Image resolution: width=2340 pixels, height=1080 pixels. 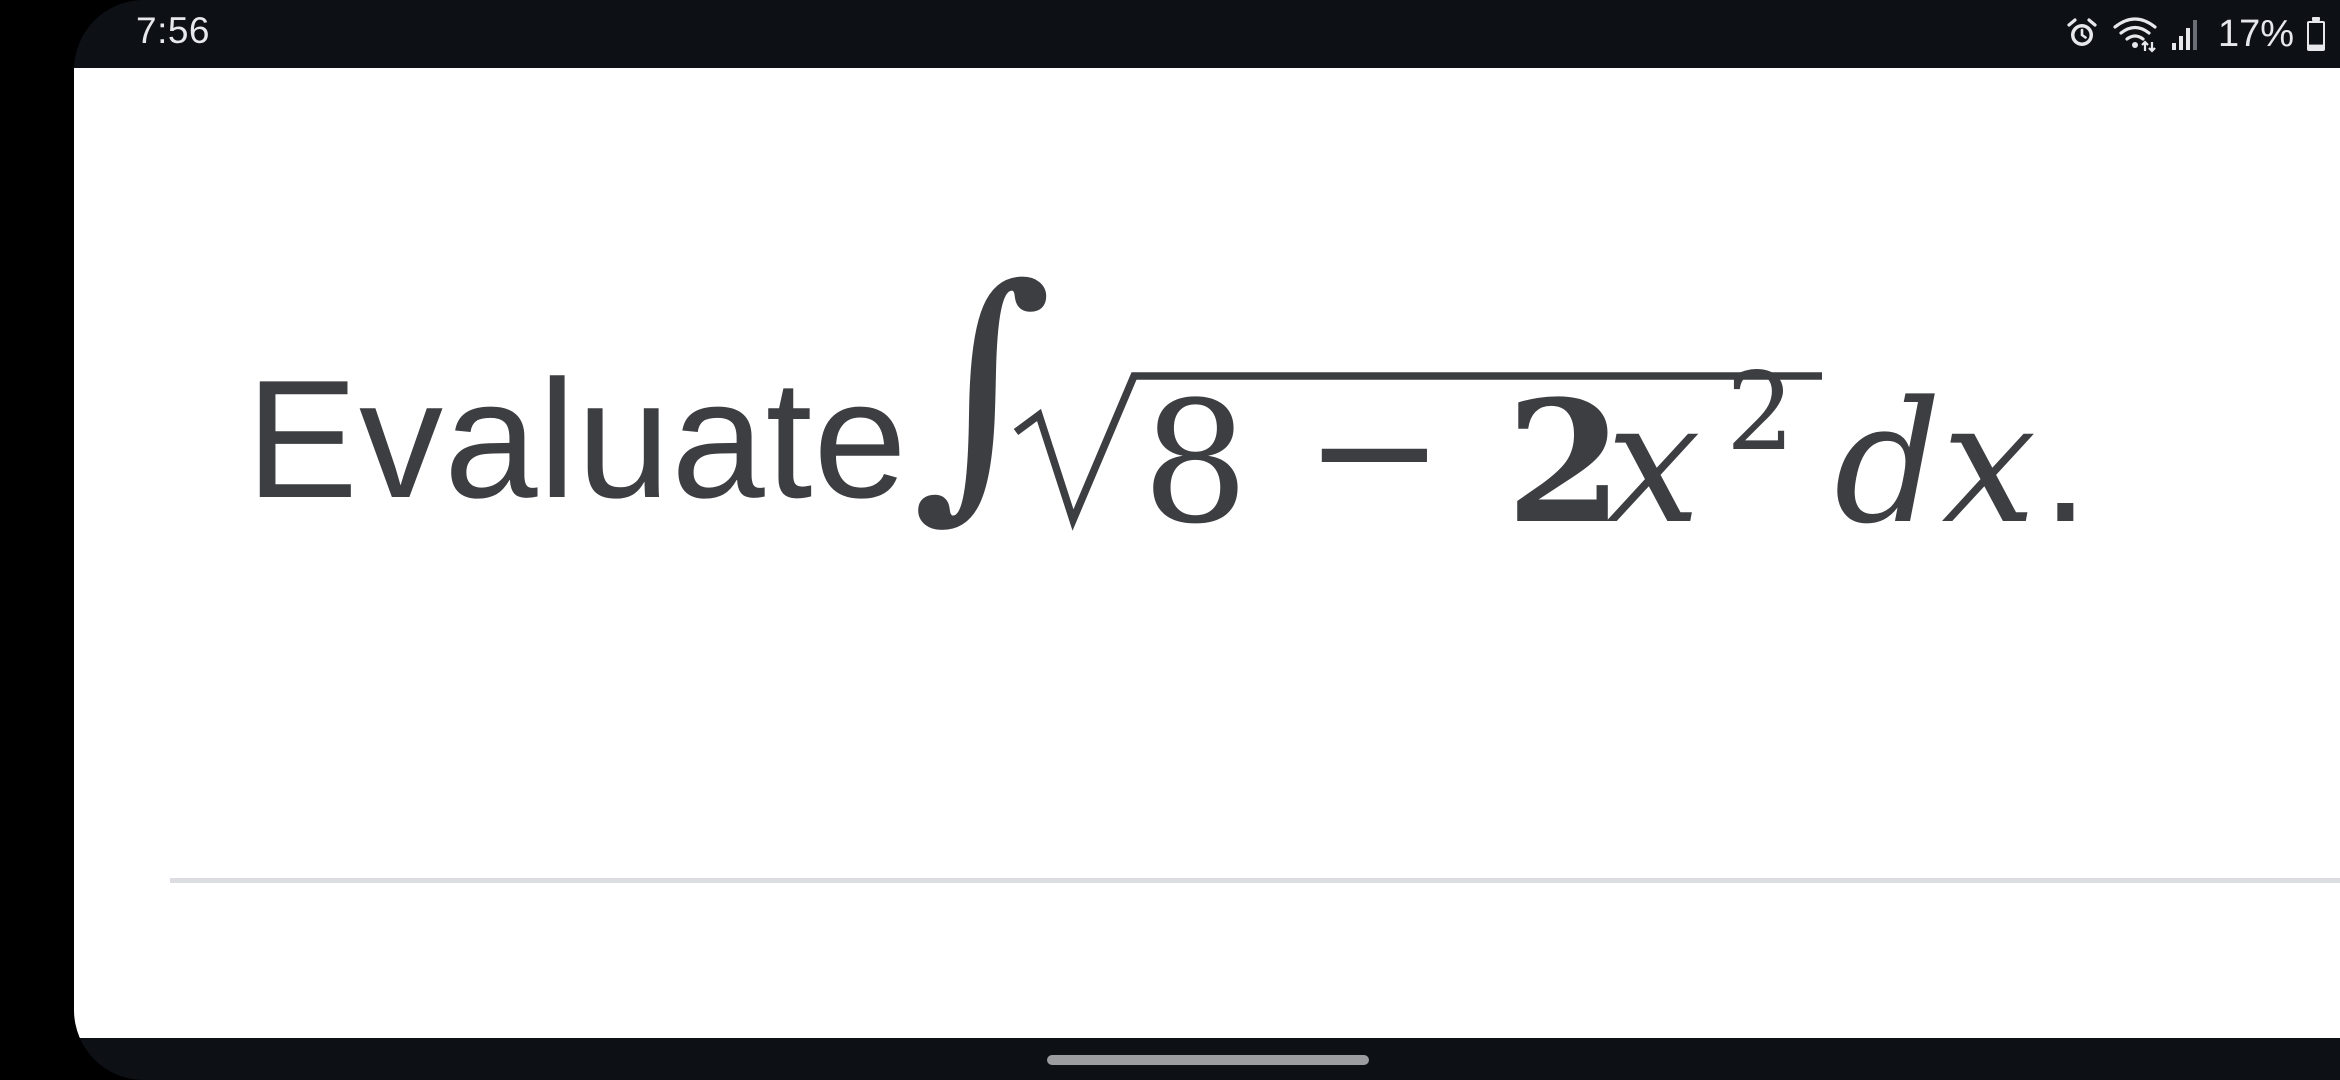 What do you see at coordinates (2135, 34) in the screenshot?
I see `wifi-icon` at bounding box center [2135, 34].